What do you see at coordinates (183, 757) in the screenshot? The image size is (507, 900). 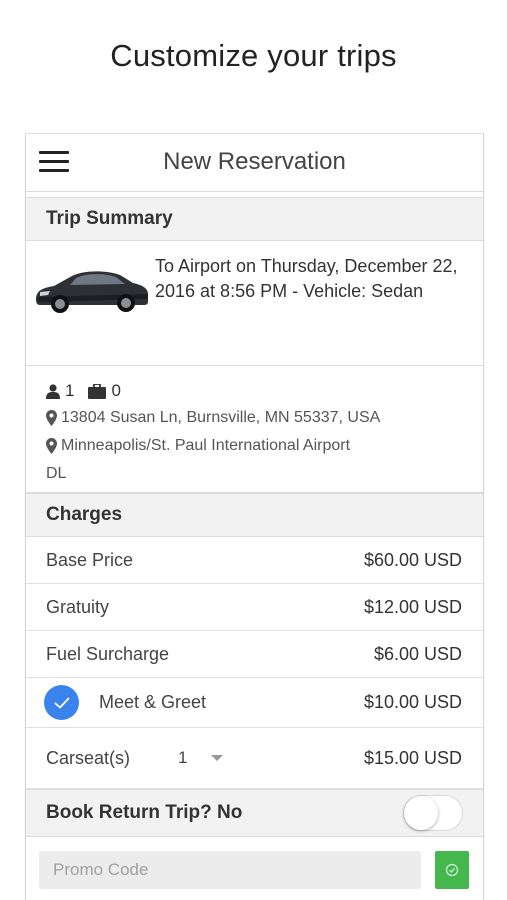 I see `carseat-quantity-value: 1` at bounding box center [183, 757].